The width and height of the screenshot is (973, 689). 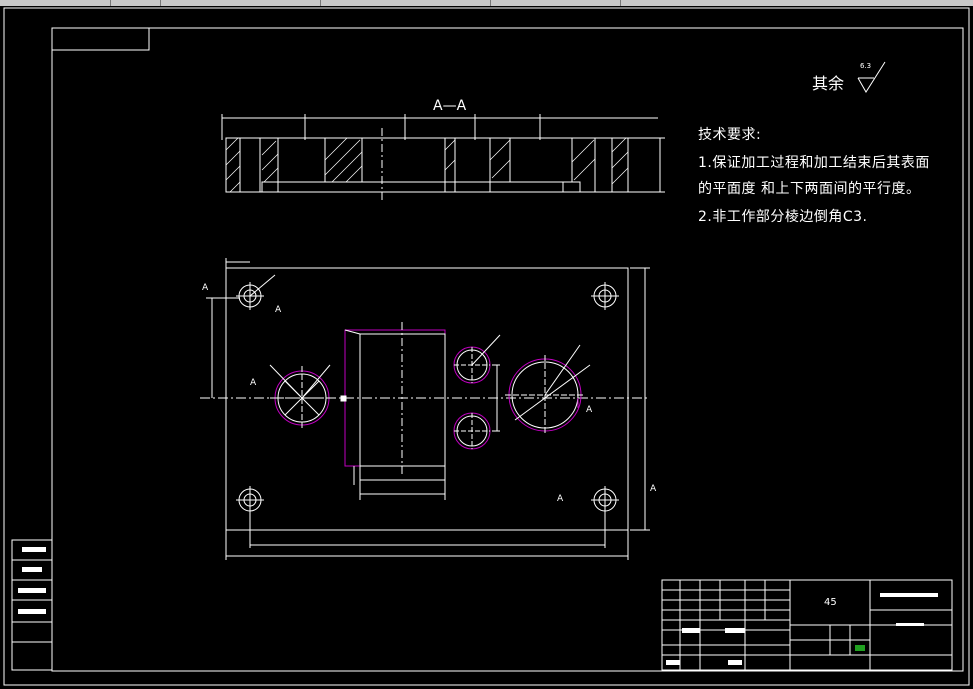 I want to click on requirement-line-2: 的平面度 和上下两面间的平行度。, so click(x=809, y=189).